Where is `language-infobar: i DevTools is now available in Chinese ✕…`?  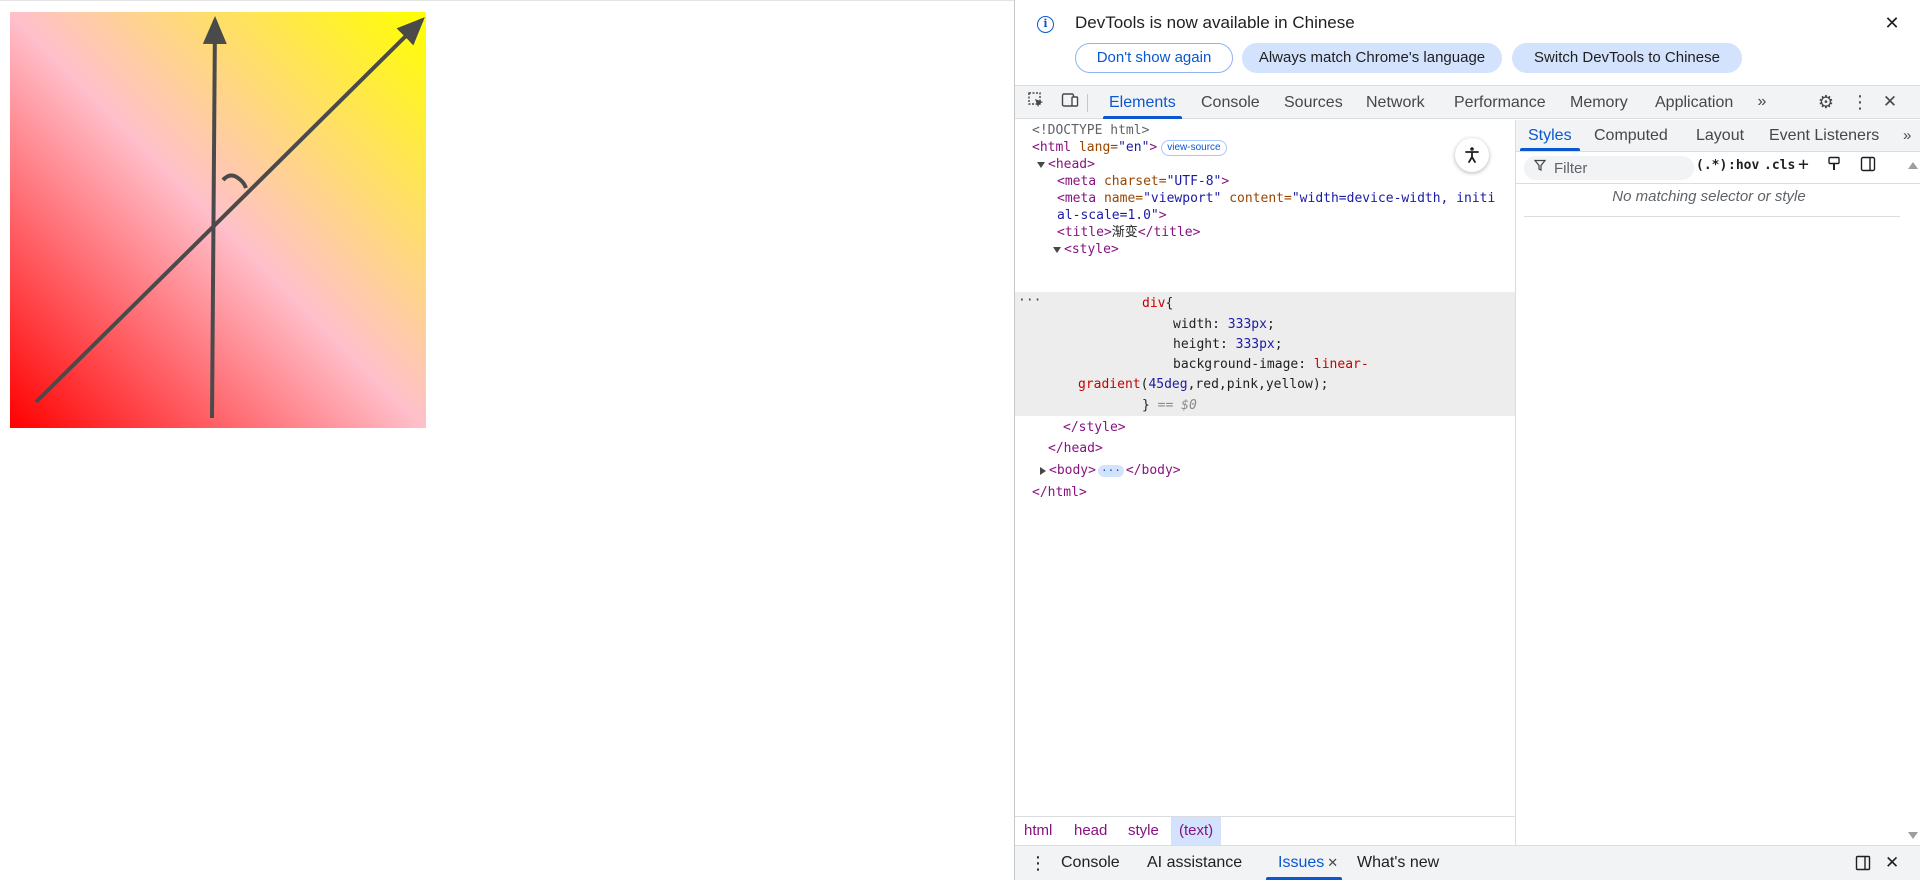 language-infobar: i DevTools is now available in Chinese ✕… is located at coordinates (1467, 42).